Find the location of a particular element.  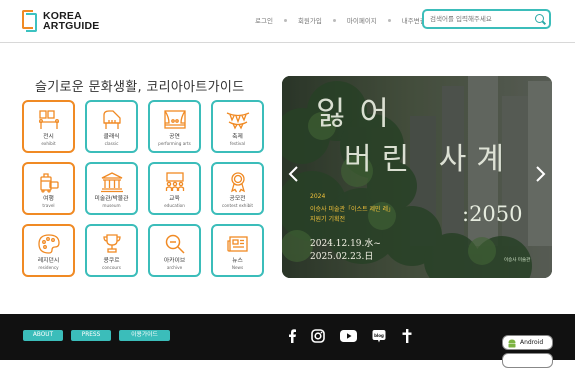

category-education: 교육 education is located at coordinates (174, 188).